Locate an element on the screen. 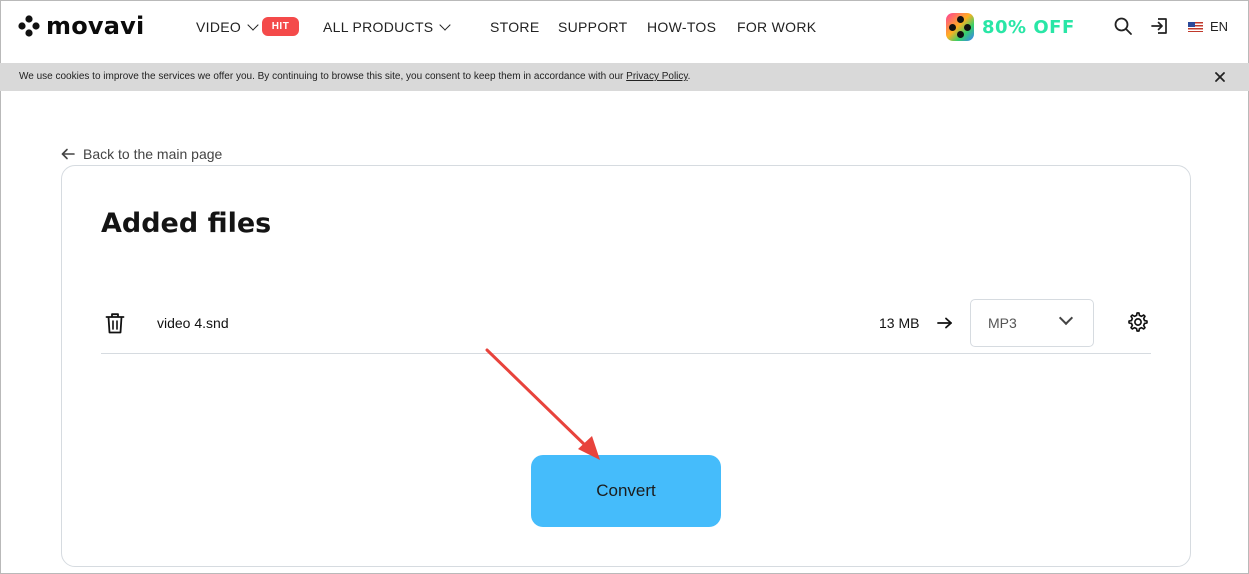  nav-support: SUPPORT is located at coordinates (593, 27).